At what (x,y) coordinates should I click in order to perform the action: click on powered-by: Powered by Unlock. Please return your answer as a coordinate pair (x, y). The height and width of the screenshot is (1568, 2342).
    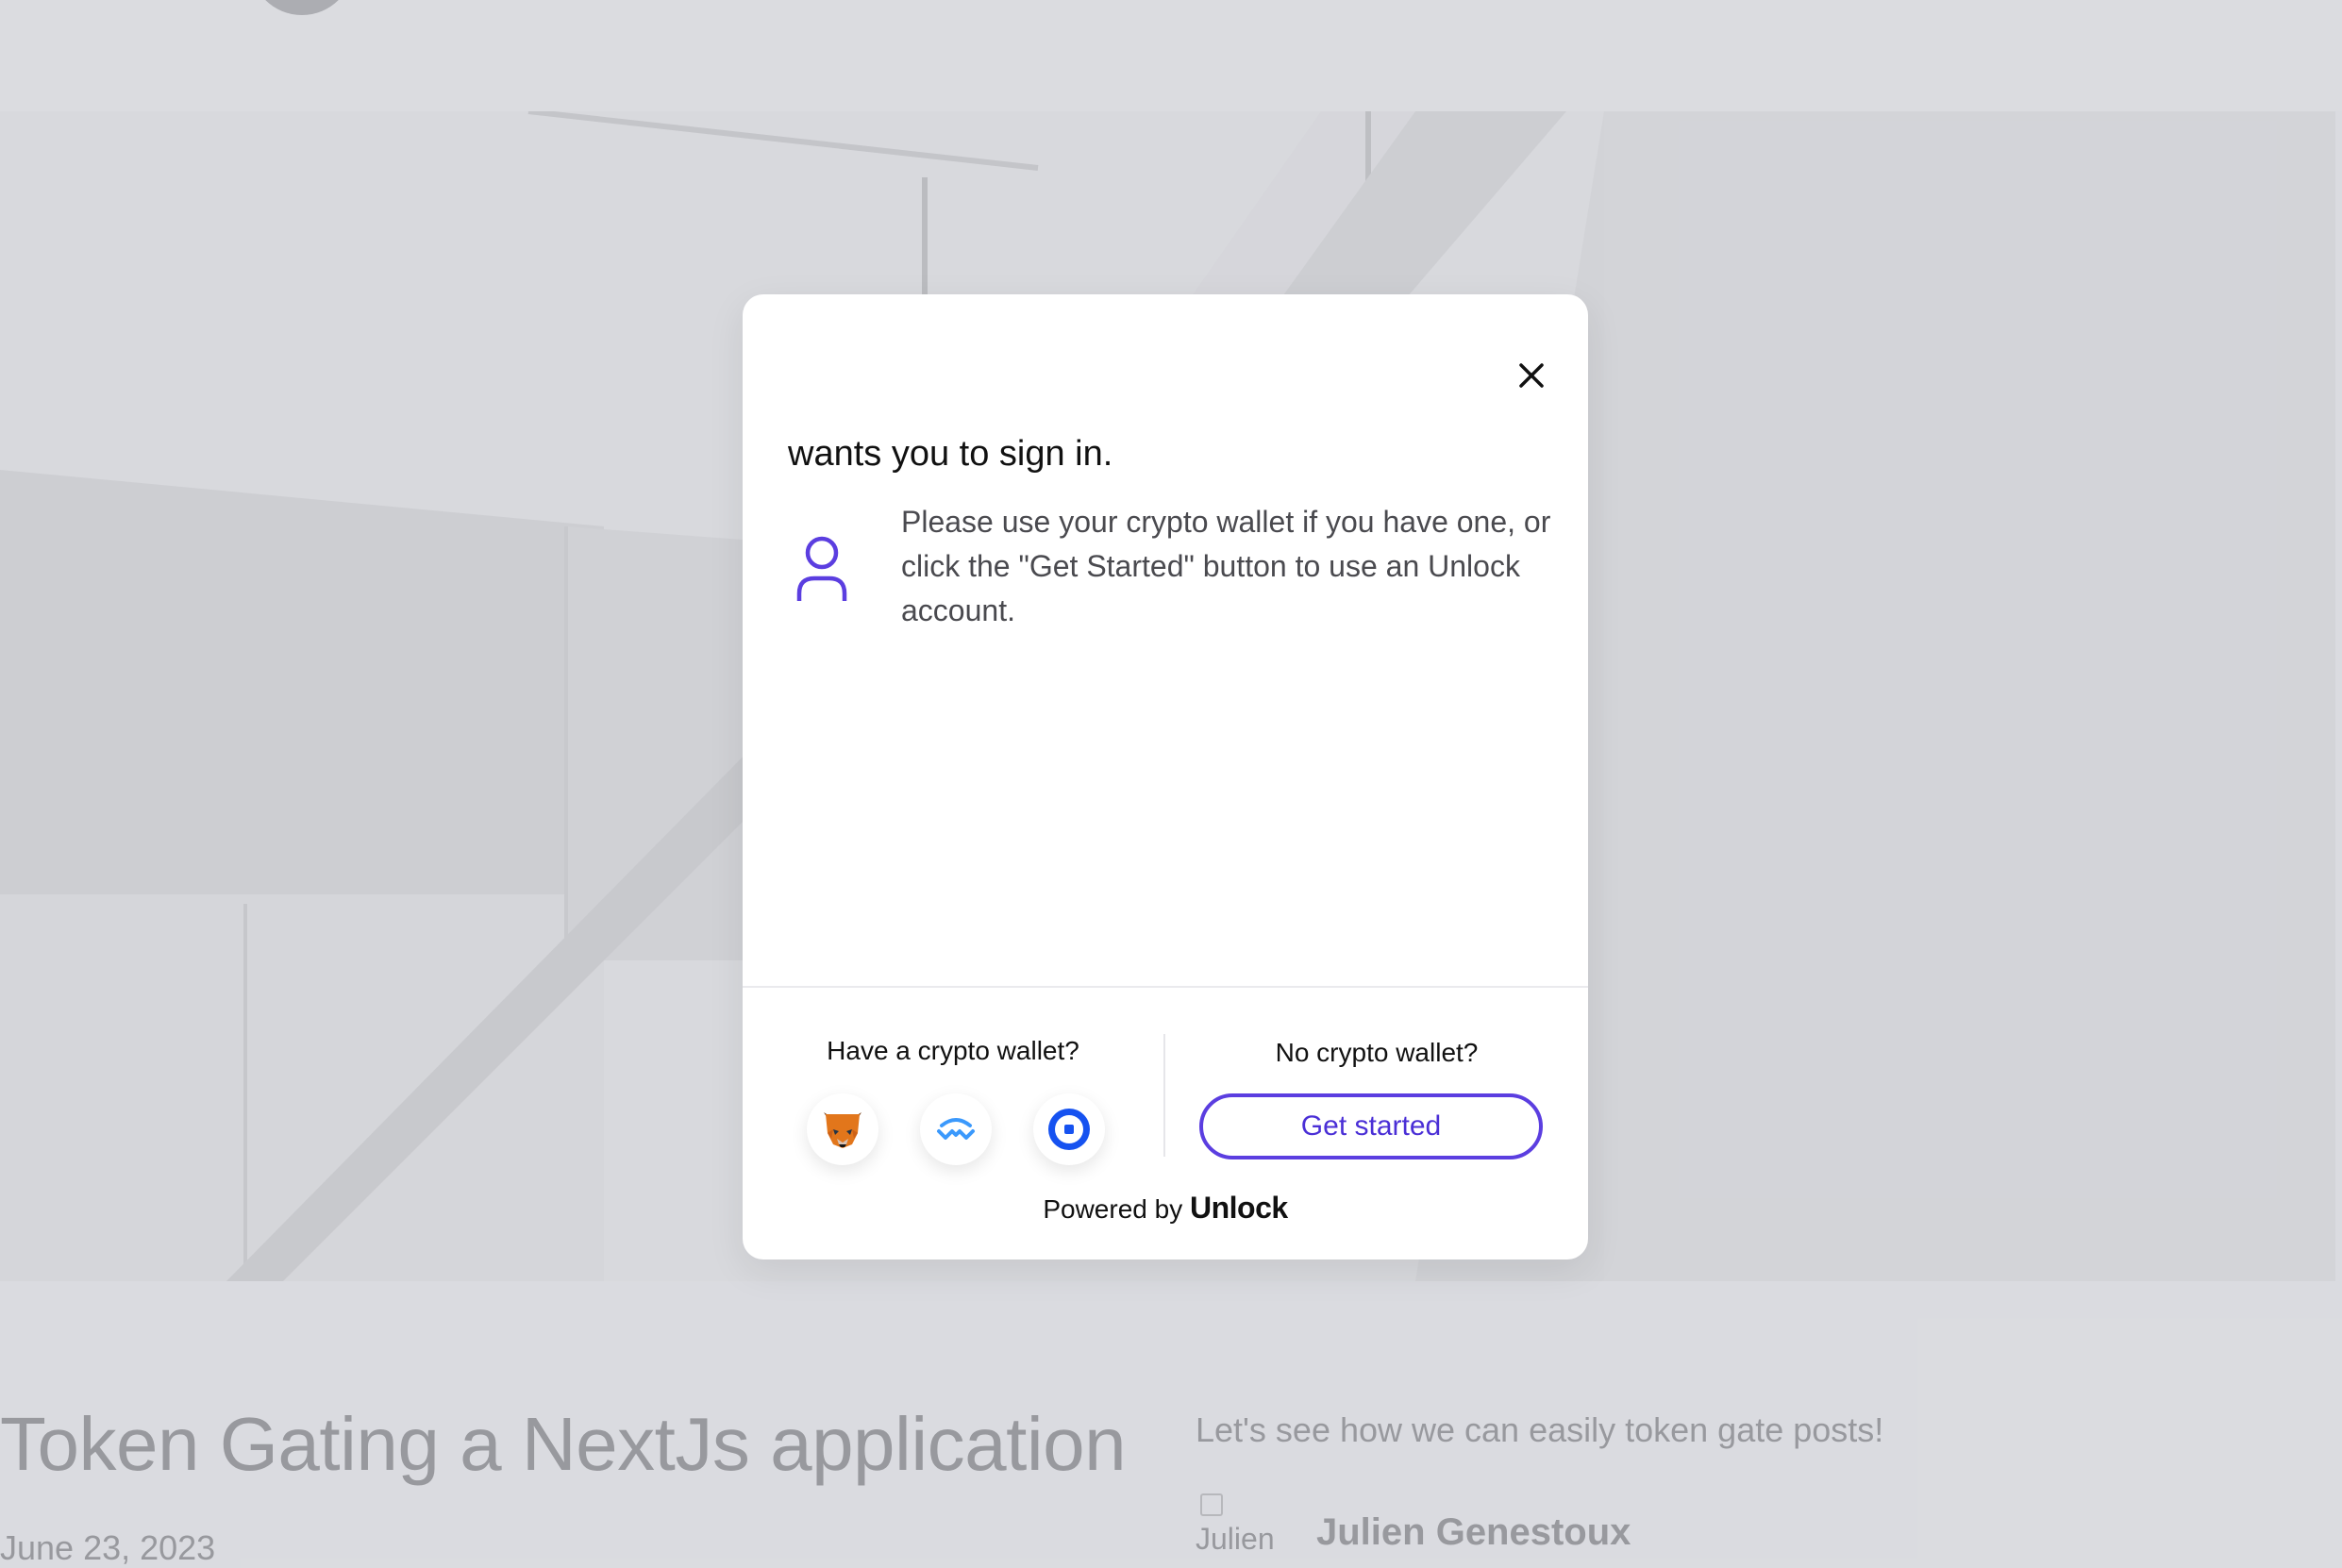
    Looking at the image, I should click on (1165, 1208).